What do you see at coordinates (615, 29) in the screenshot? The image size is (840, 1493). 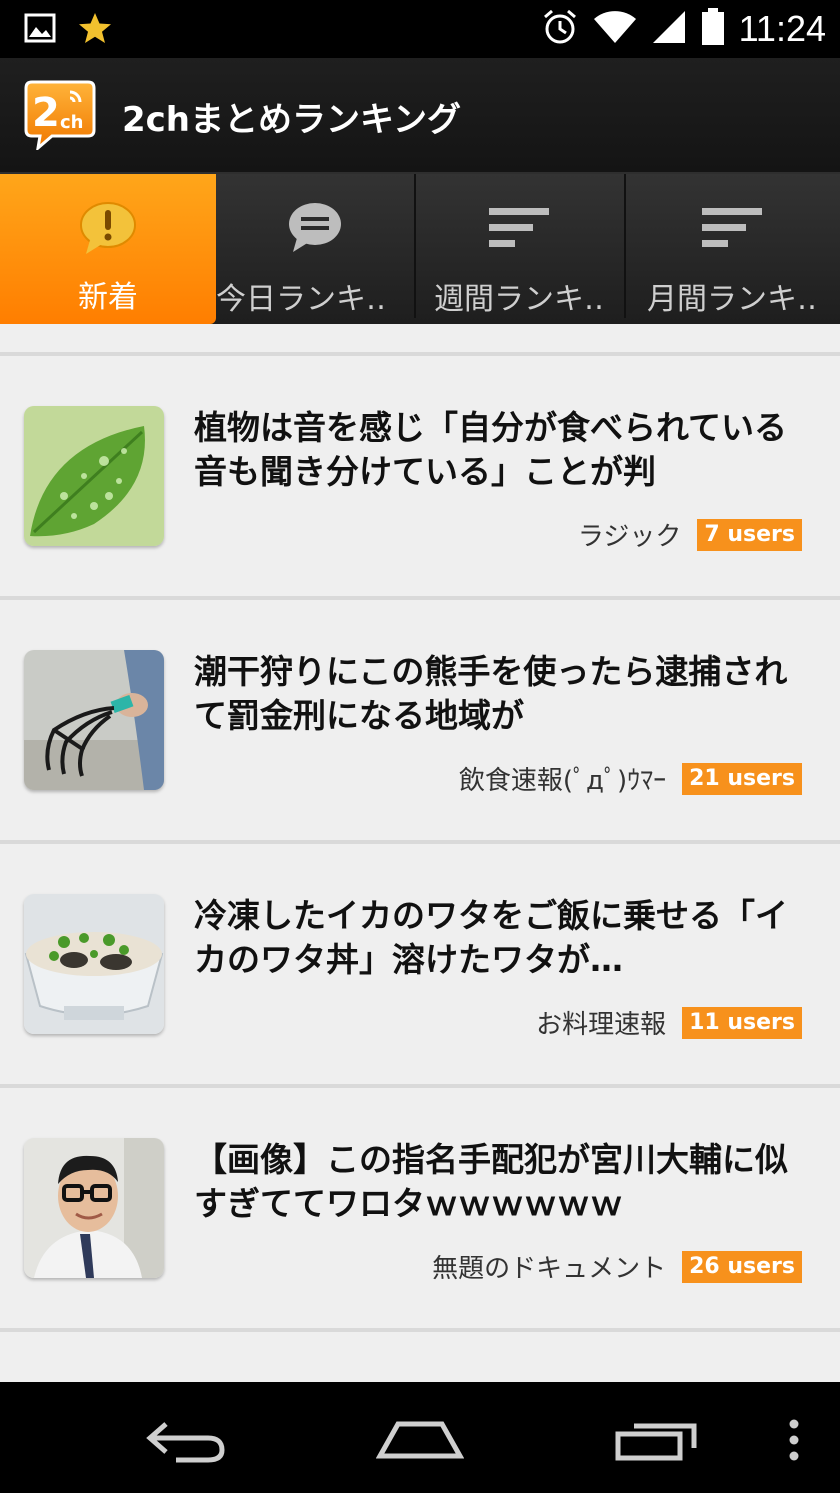 I see `wifi-icon` at bounding box center [615, 29].